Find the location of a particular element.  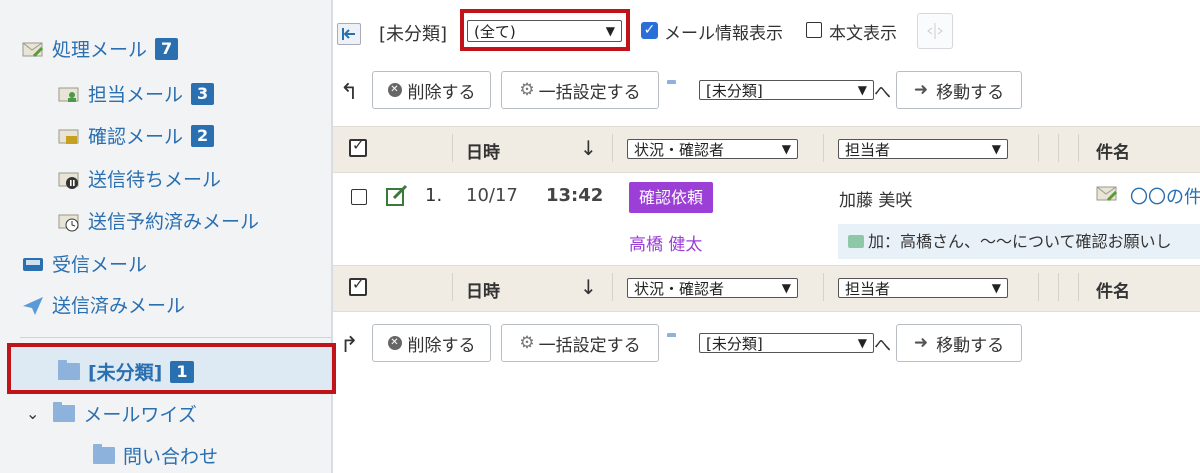

sidebar-item-label: メールワイズ is located at coordinates (140, 415).